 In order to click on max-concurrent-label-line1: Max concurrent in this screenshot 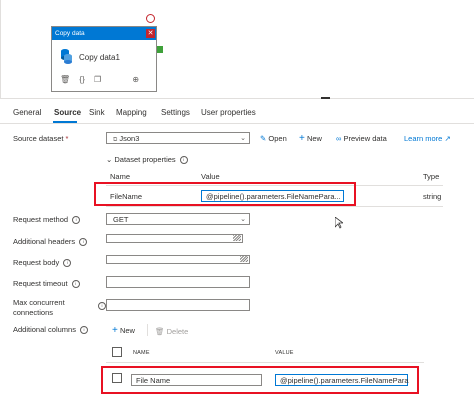, I will do `click(39, 302)`.